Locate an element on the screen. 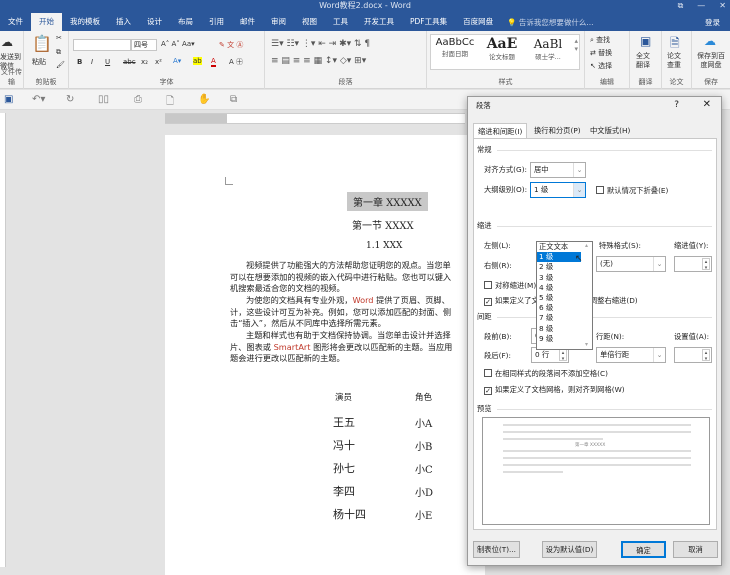 Image resolution: width=730 pixels, height=575 pixels. tab-asian-typography: 中文版式(H) is located at coordinates (610, 130).